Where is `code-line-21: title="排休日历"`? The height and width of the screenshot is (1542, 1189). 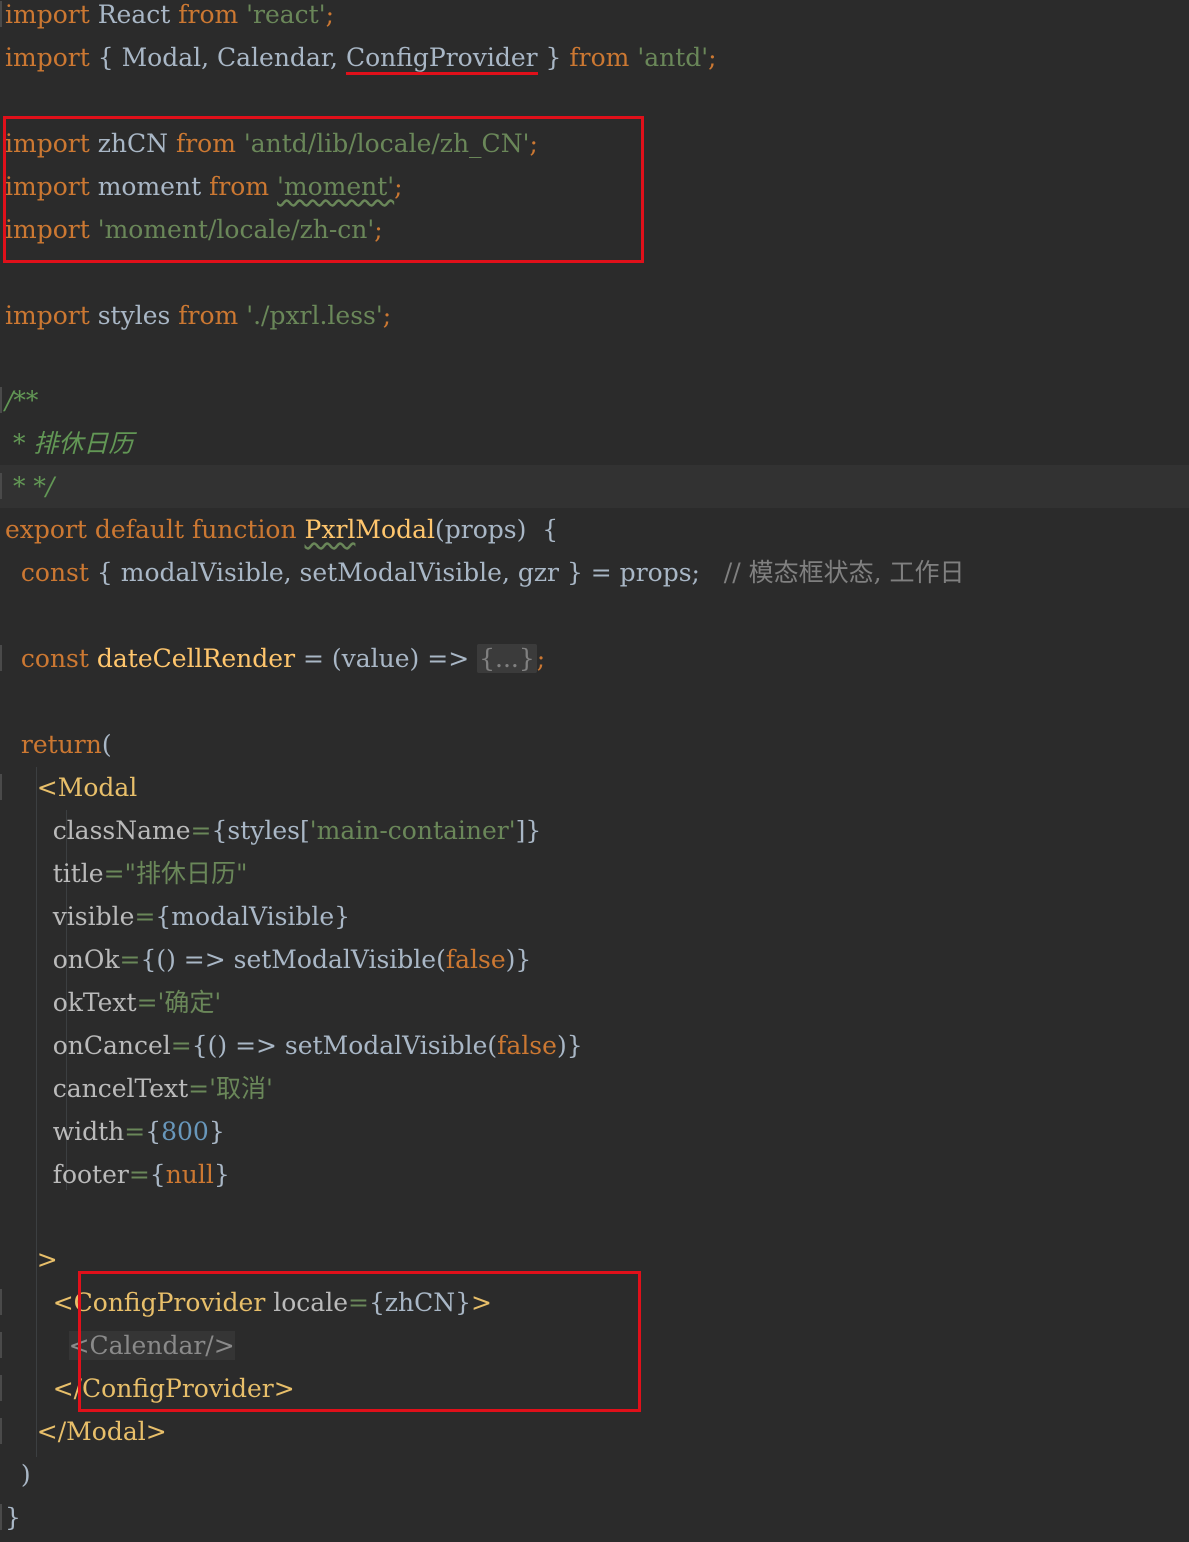 code-line-21: title="排休日历" is located at coordinates (594, 873).